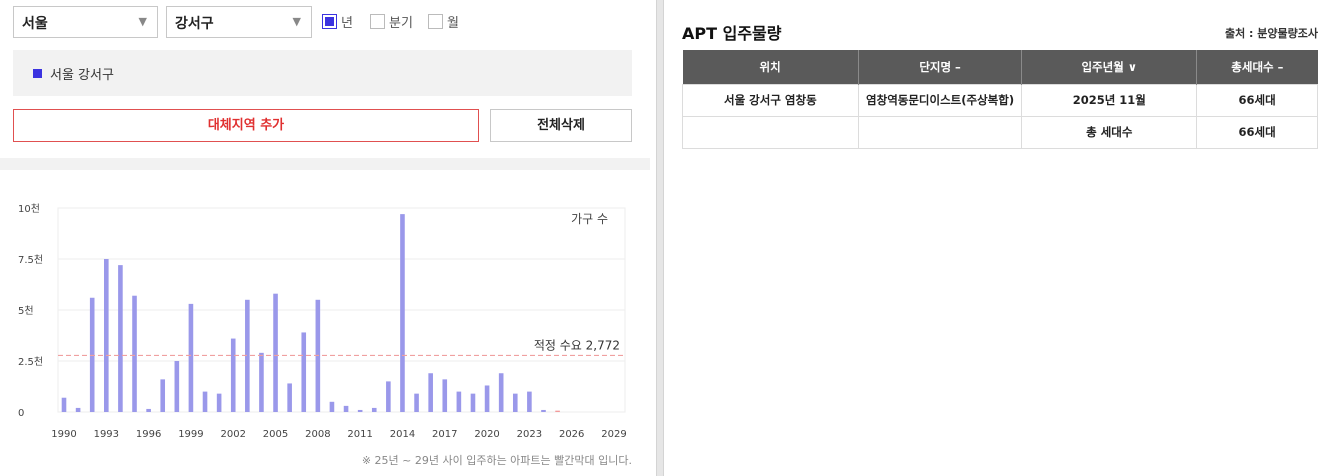 Image resolution: width=1324 pixels, height=476 pixels. What do you see at coordinates (148, 434) in the screenshot?
I see `x-tick-label: 1996` at bounding box center [148, 434].